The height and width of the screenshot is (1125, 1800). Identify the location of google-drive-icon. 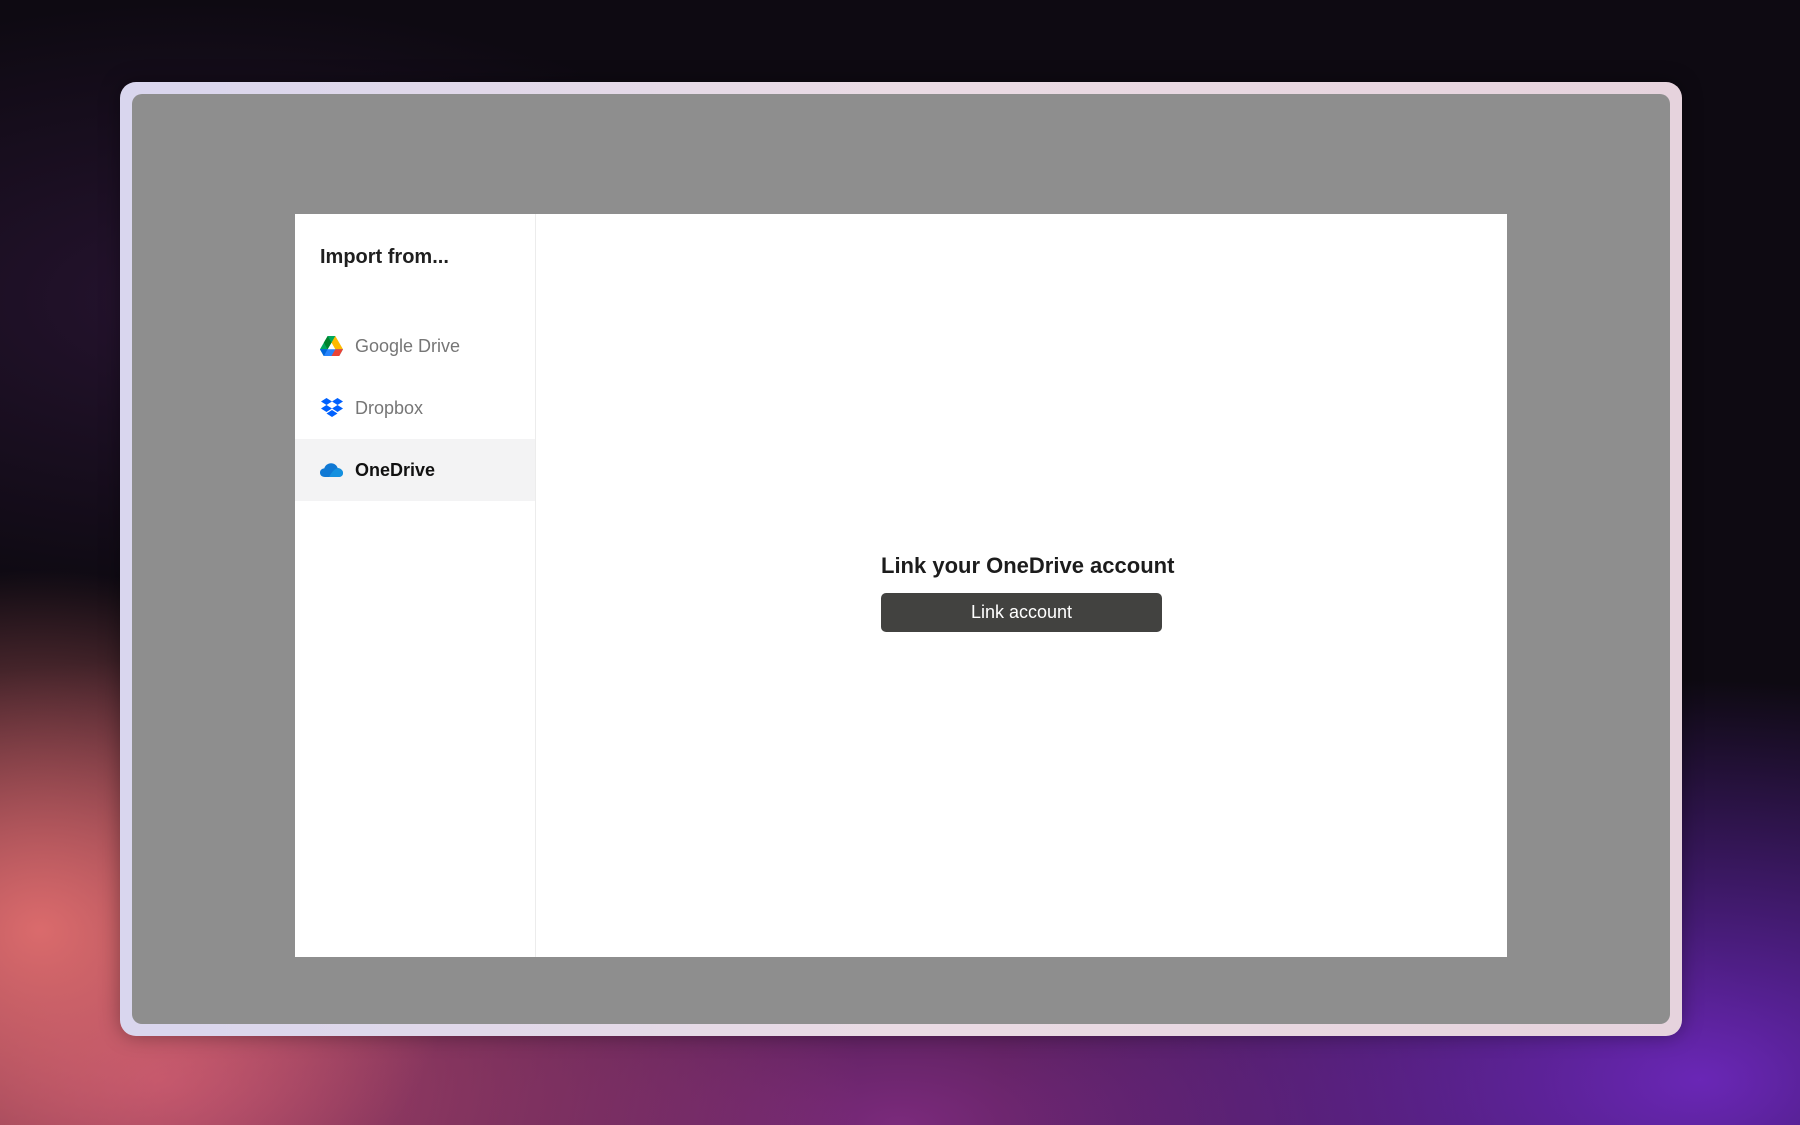
(331, 346).